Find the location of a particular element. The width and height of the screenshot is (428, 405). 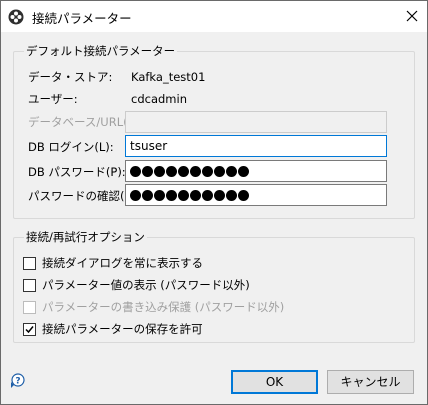

close-icon is located at coordinates (412, 16).